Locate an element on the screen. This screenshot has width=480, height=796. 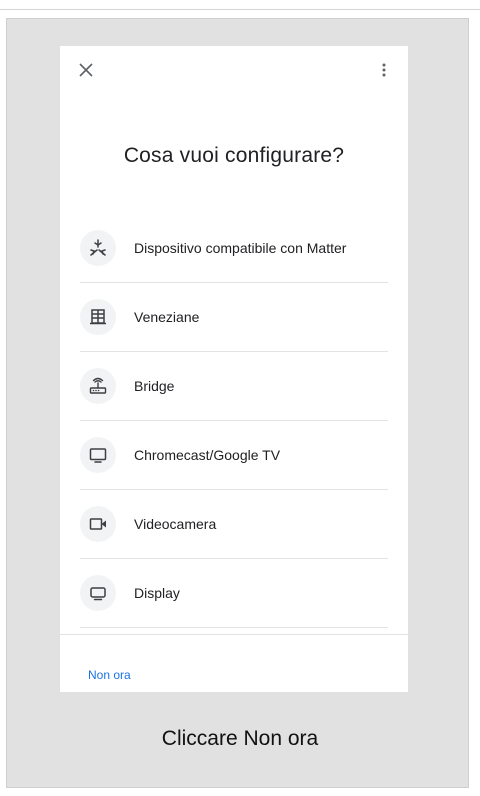
tv-icon-badge is located at coordinates (98, 455).